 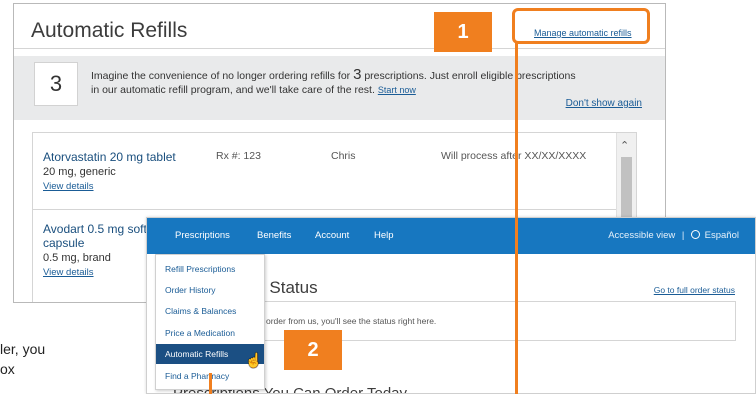 I want to click on menu-item-order-history: Order History, so click(x=210, y=290).